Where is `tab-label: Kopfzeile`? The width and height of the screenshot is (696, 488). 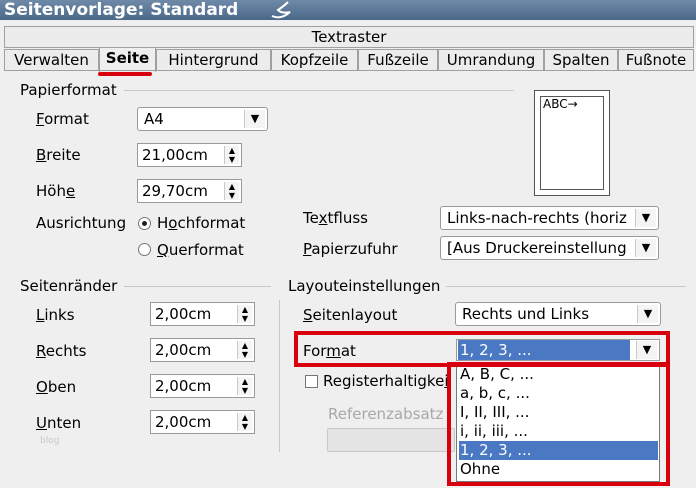 tab-label: Kopfzeile is located at coordinates (314, 60).